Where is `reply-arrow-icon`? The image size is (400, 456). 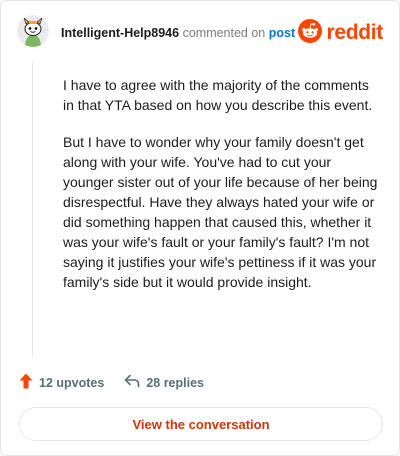
reply-arrow-icon is located at coordinates (132, 383).